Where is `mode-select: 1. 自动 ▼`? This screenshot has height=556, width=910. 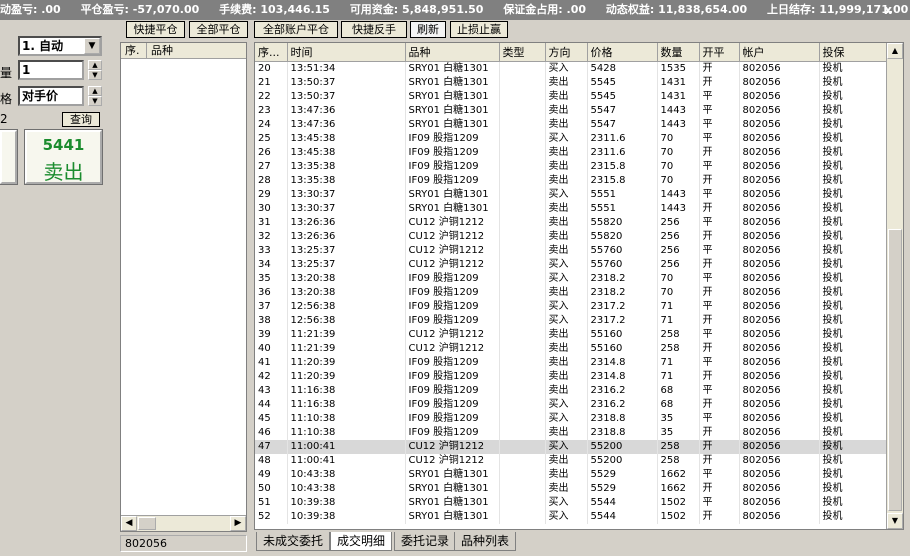
mode-select: 1. 自动 ▼ is located at coordinates (60, 46).